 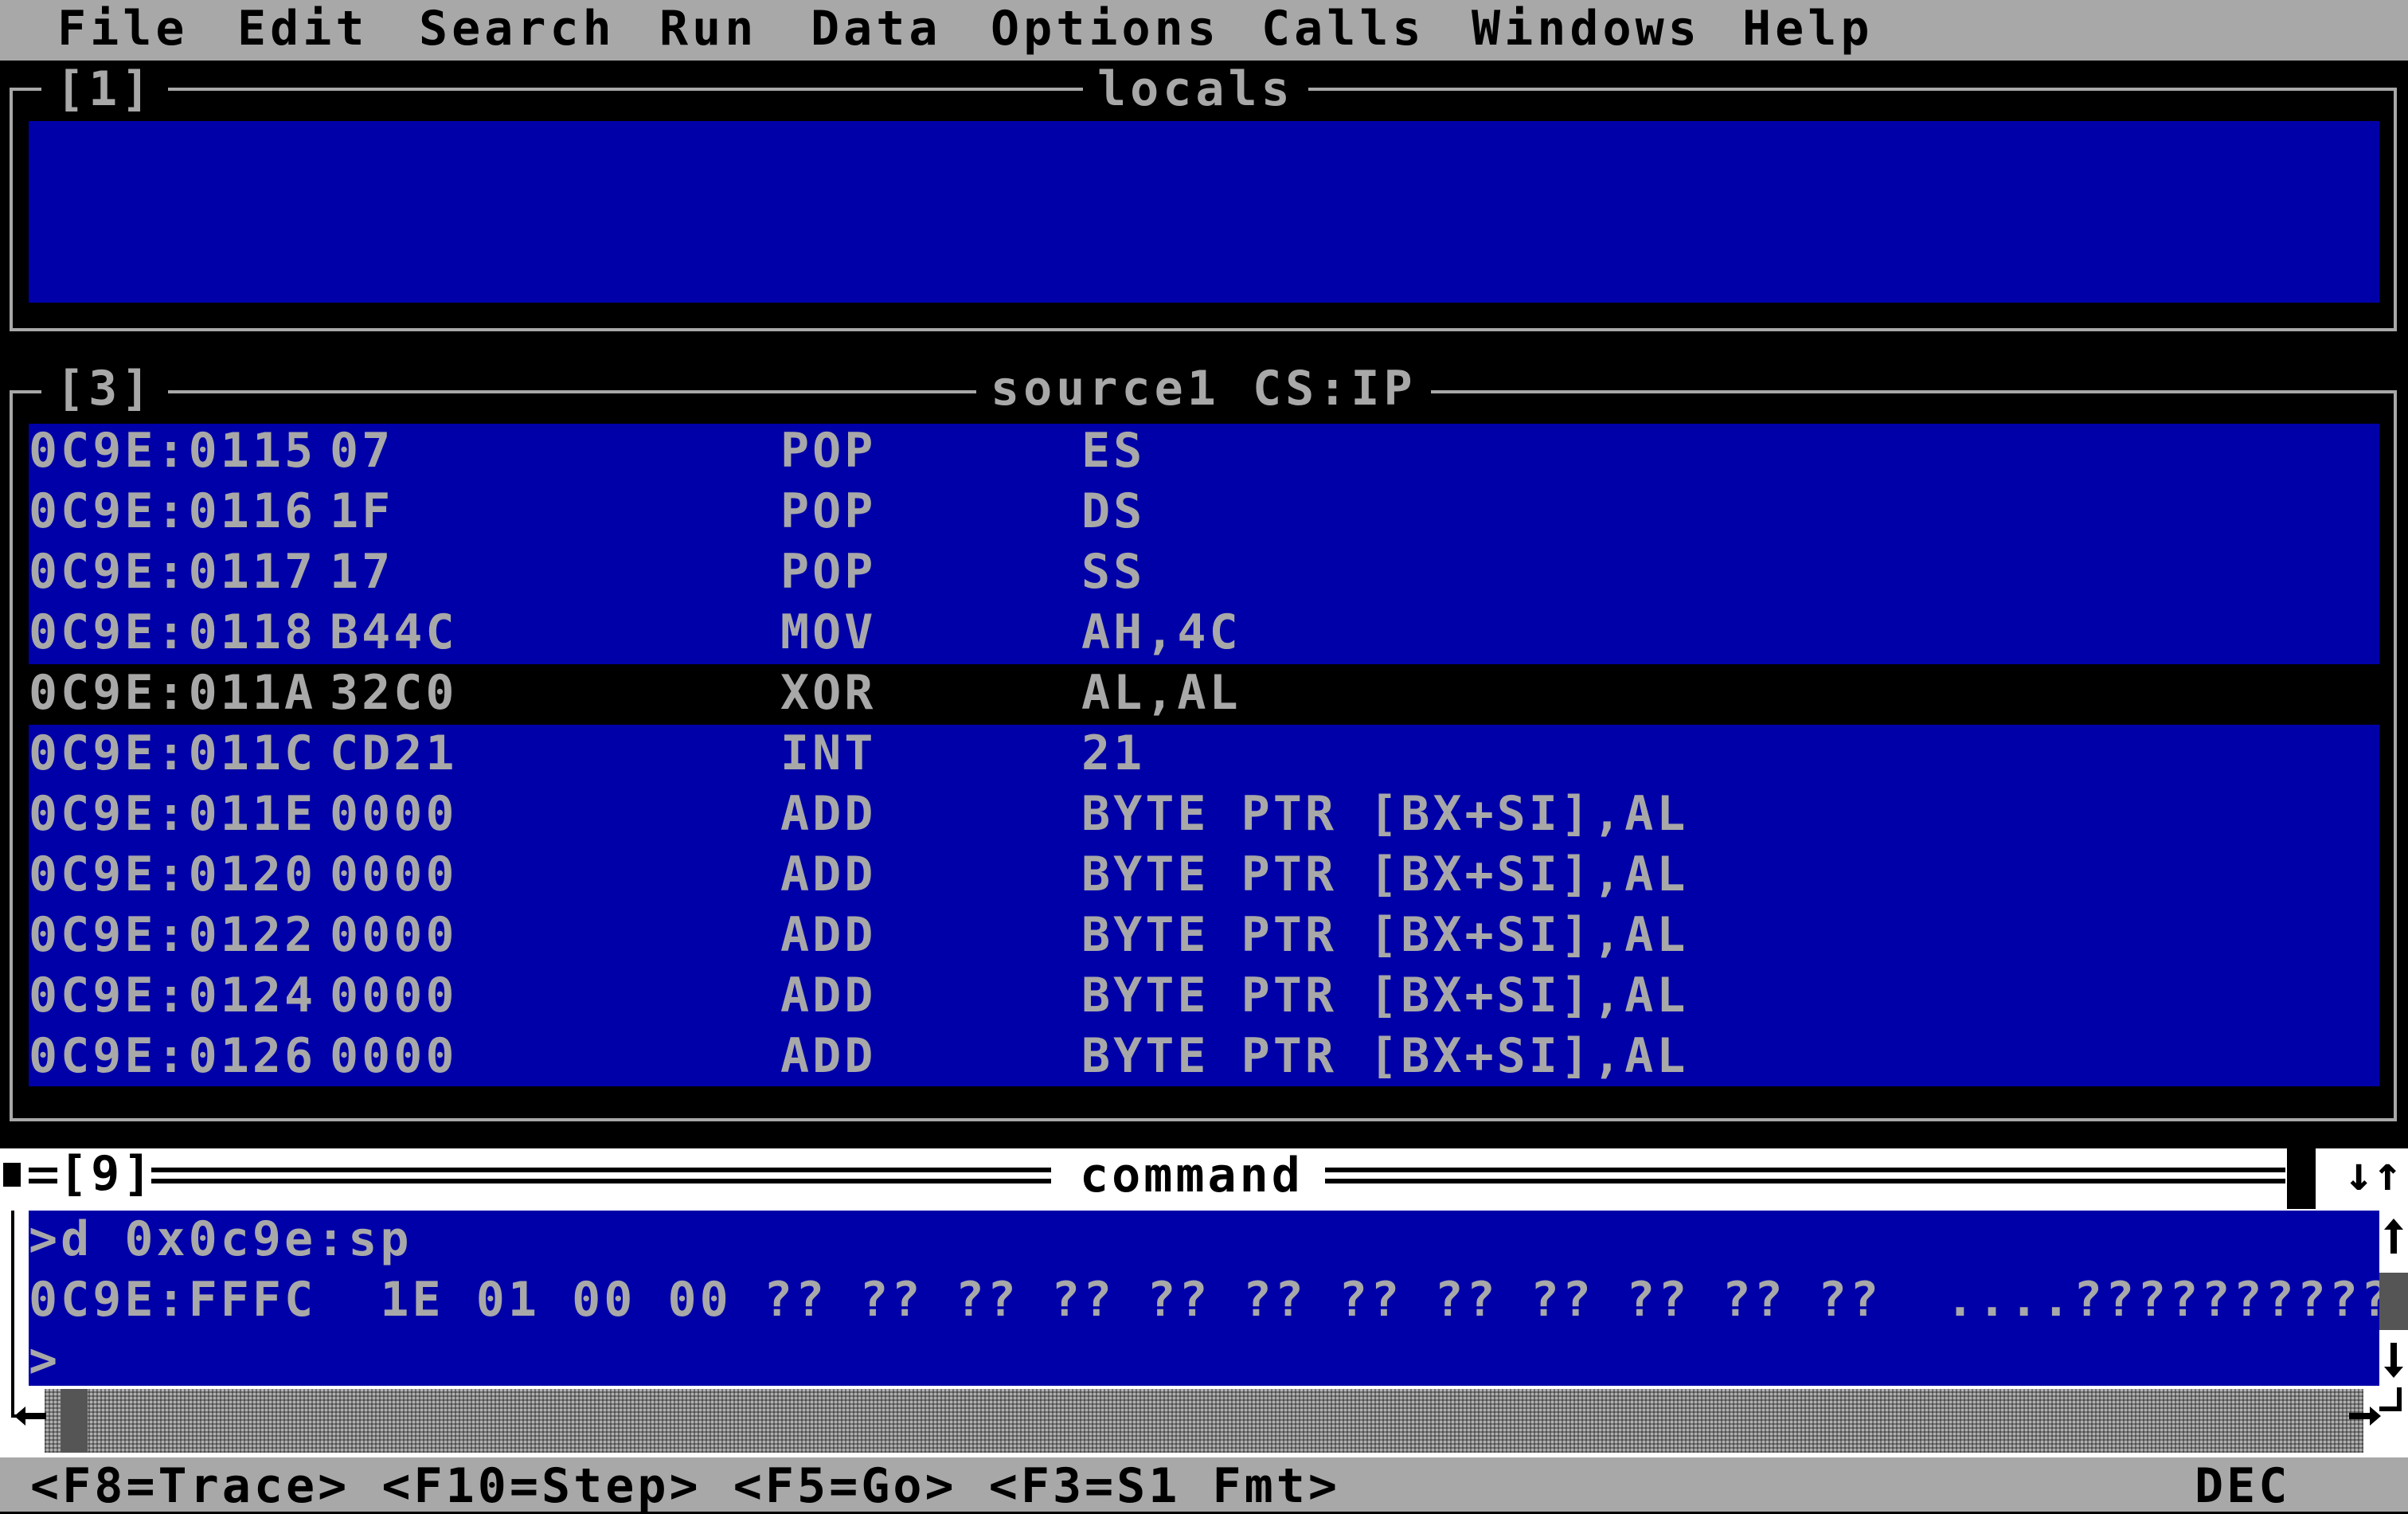 What do you see at coordinates (303, 29) in the screenshot?
I see `menu-edit: Edit` at bounding box center [303, 29].